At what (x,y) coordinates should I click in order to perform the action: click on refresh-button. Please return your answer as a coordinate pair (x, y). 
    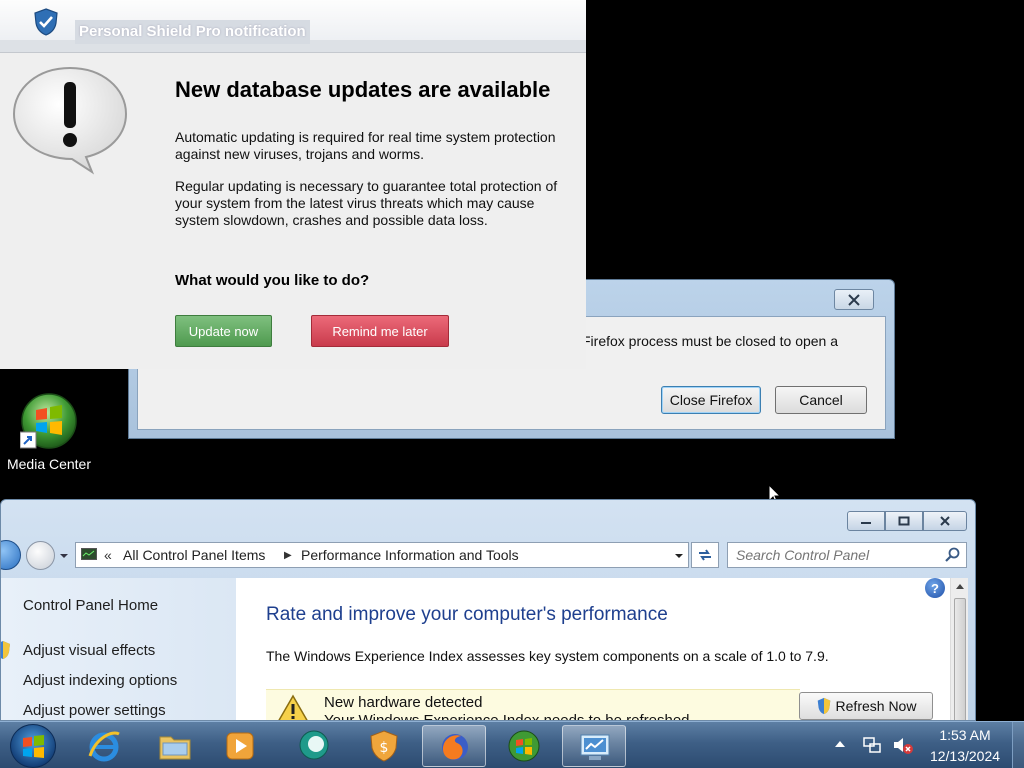
    Looking at the image, I should click on (705, 555).